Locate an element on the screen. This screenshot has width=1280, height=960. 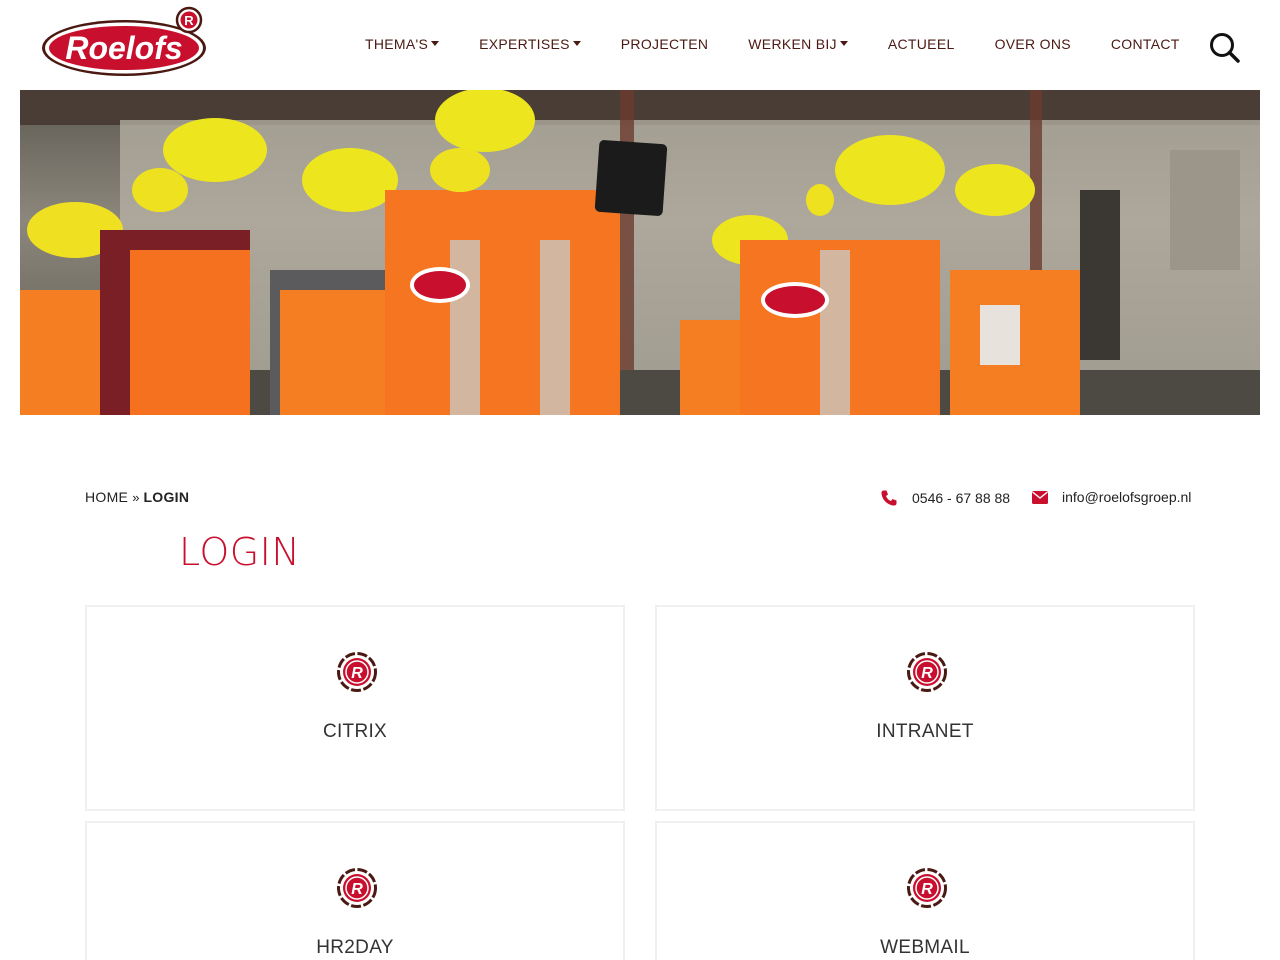
contact-phone: 0546 - 67 88 88 is located at coordinates (945, 498).